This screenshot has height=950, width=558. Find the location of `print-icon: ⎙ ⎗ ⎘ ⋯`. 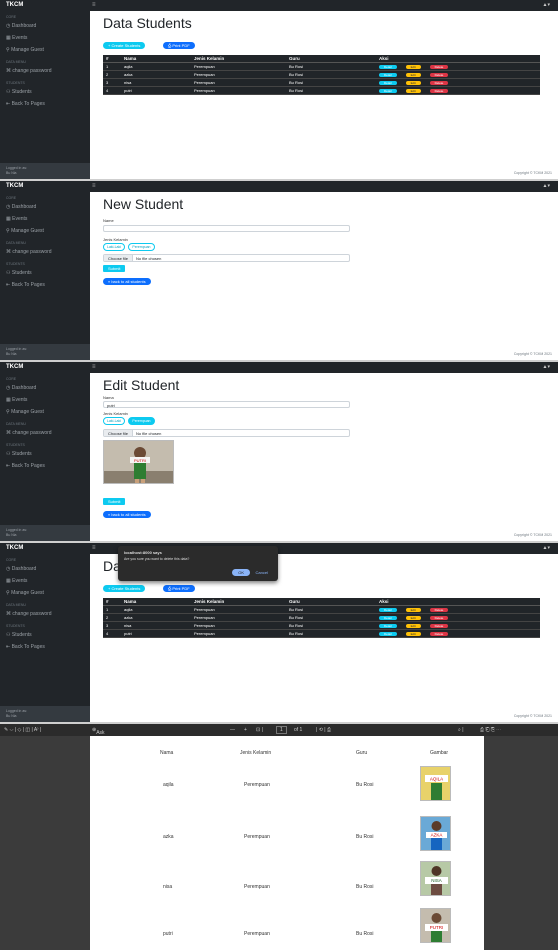

print-icon: ⎙ ⎗ ⎘ ⋯ is located at coordinates (490, 730).